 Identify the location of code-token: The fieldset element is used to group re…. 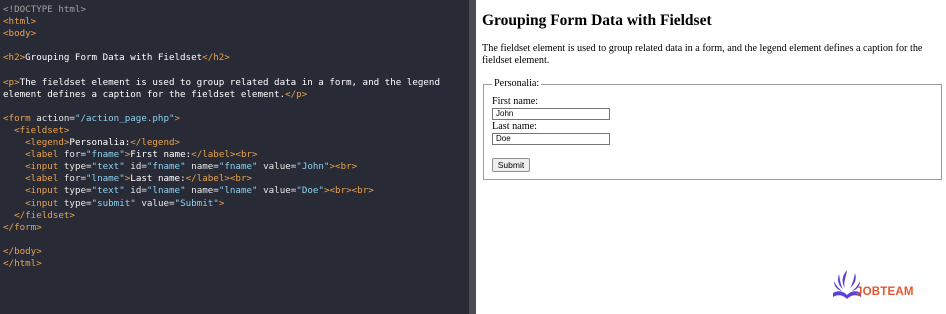
(229, 82).